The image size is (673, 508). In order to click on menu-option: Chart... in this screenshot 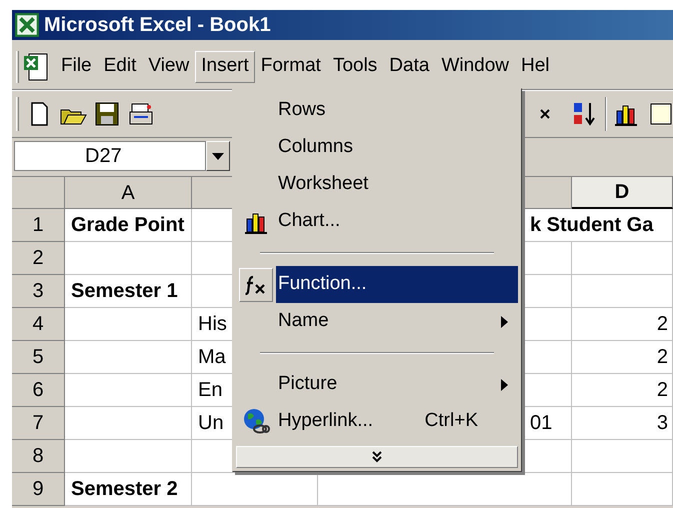, I will do `click(397, 221)`.